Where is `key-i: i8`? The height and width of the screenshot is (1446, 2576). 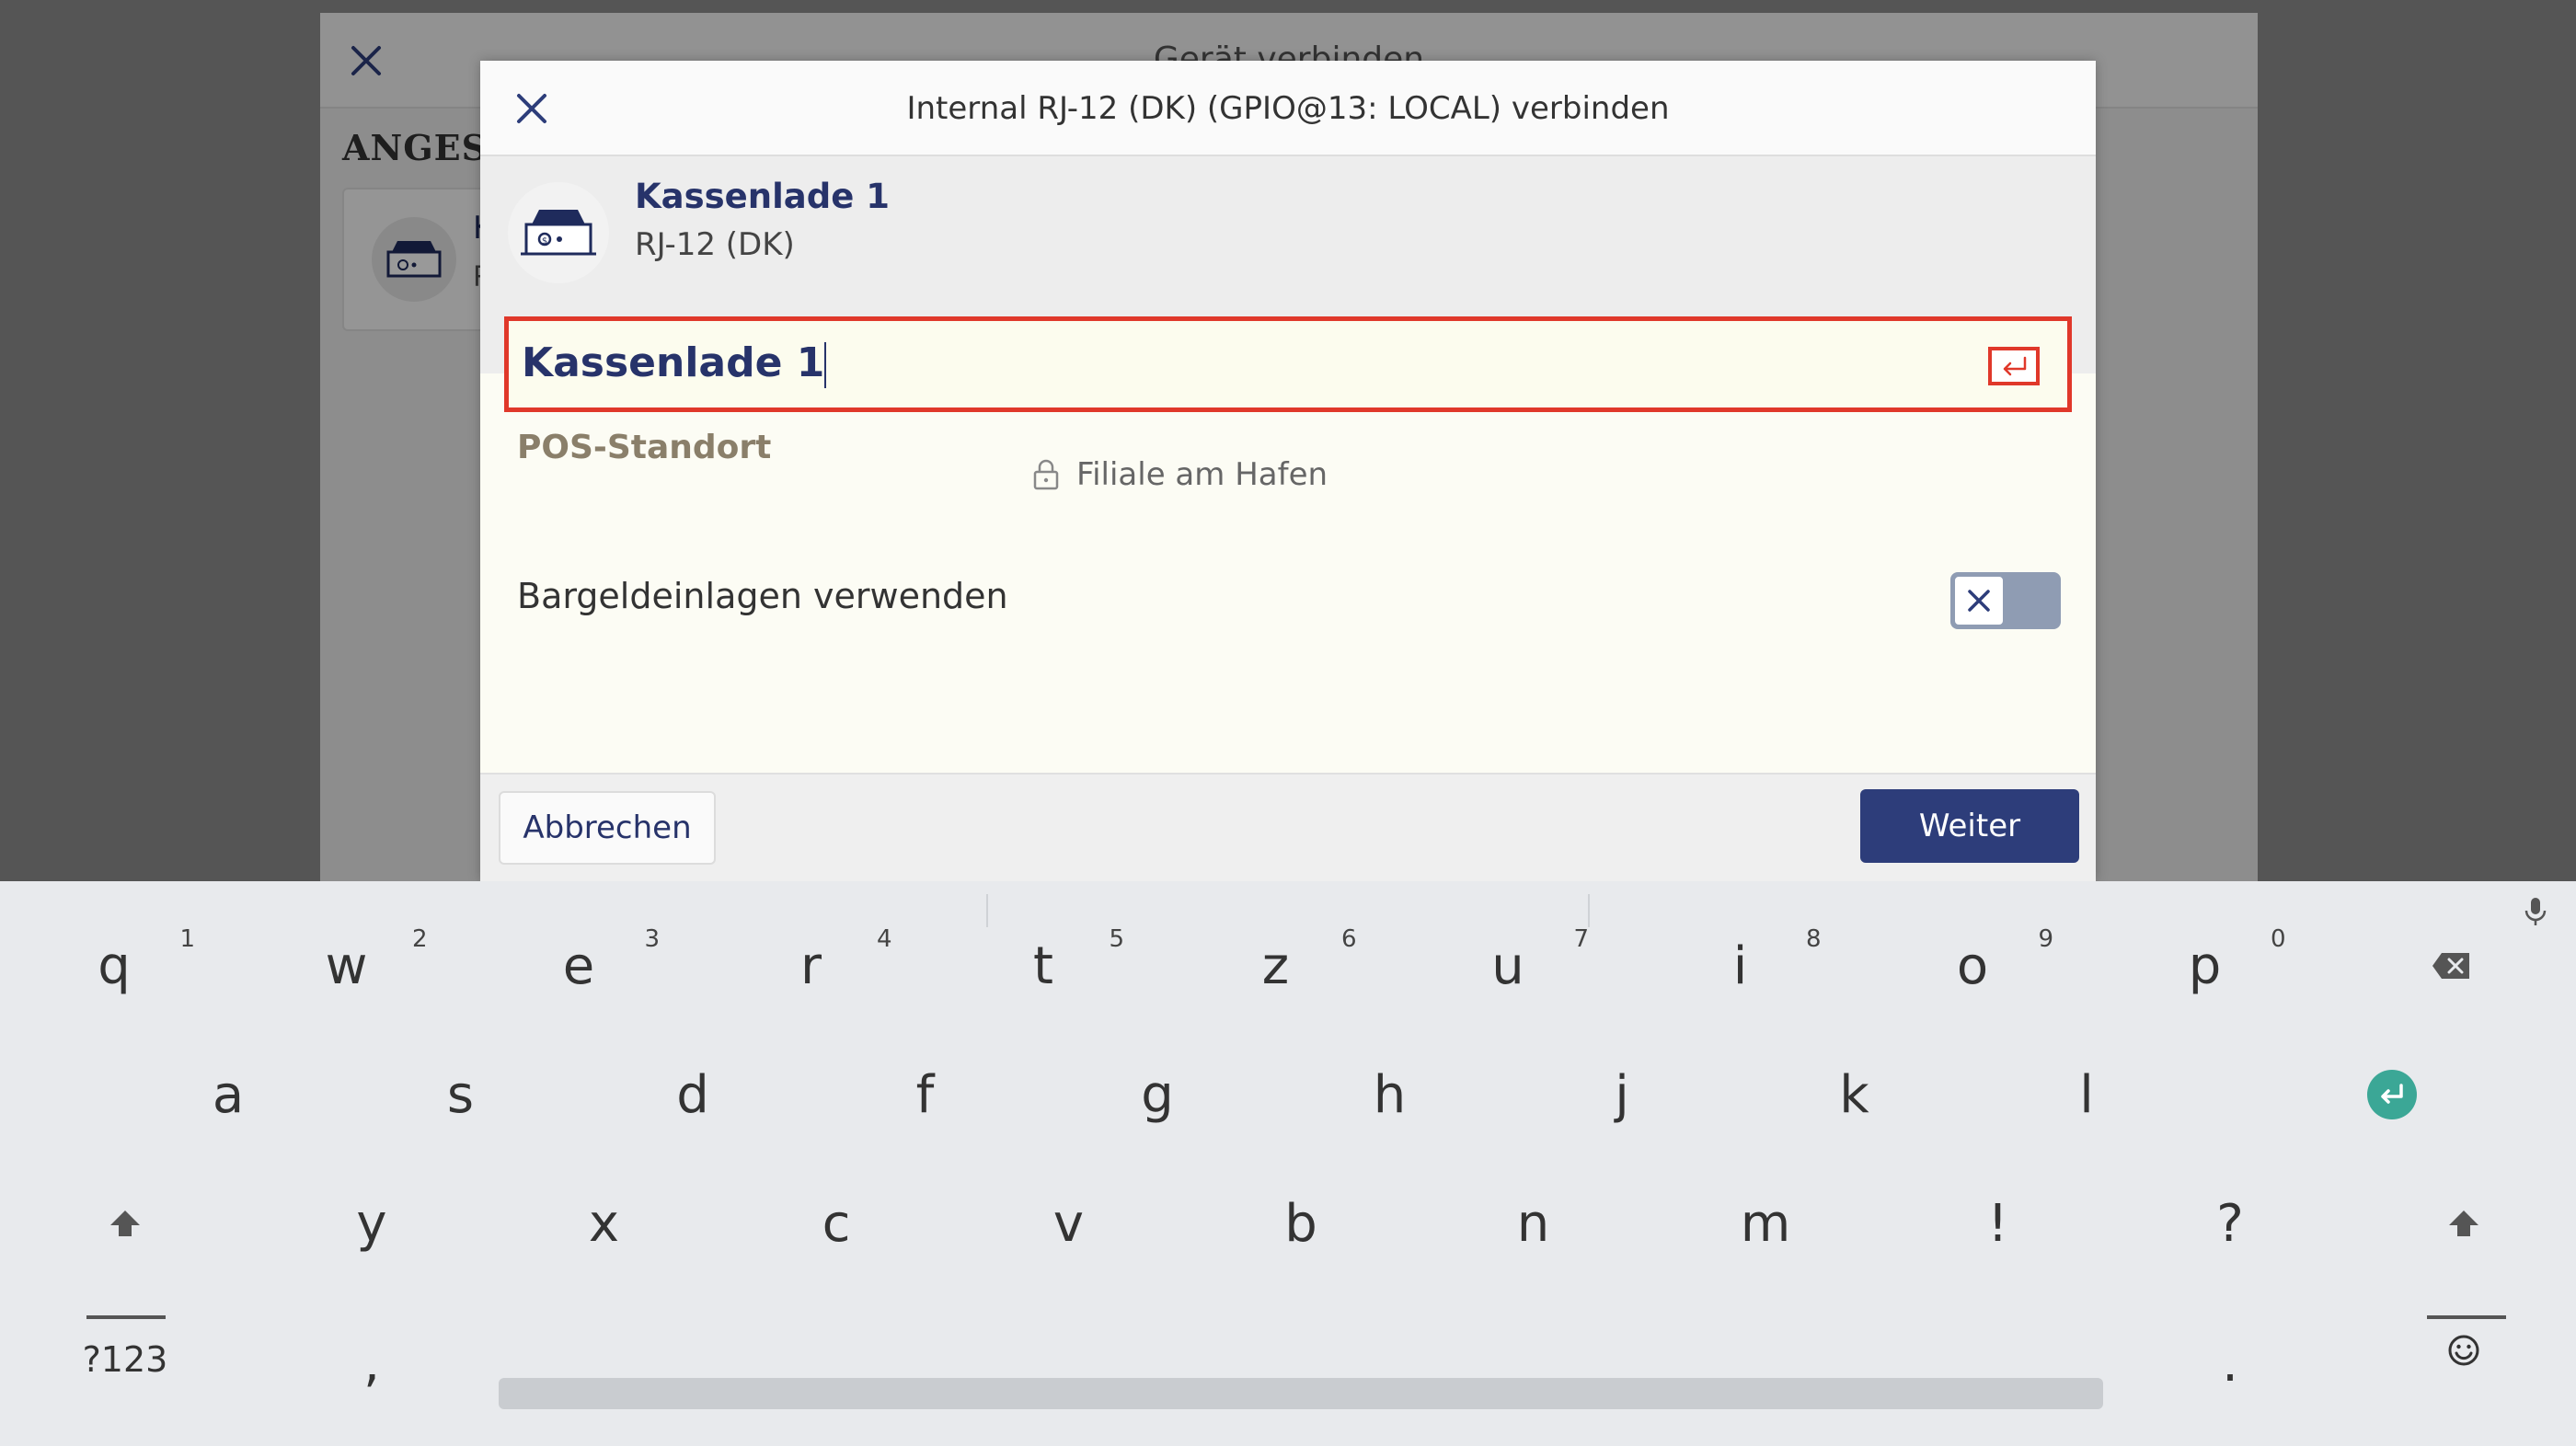 key-i: i8 is located at coordinates (1741, 965).